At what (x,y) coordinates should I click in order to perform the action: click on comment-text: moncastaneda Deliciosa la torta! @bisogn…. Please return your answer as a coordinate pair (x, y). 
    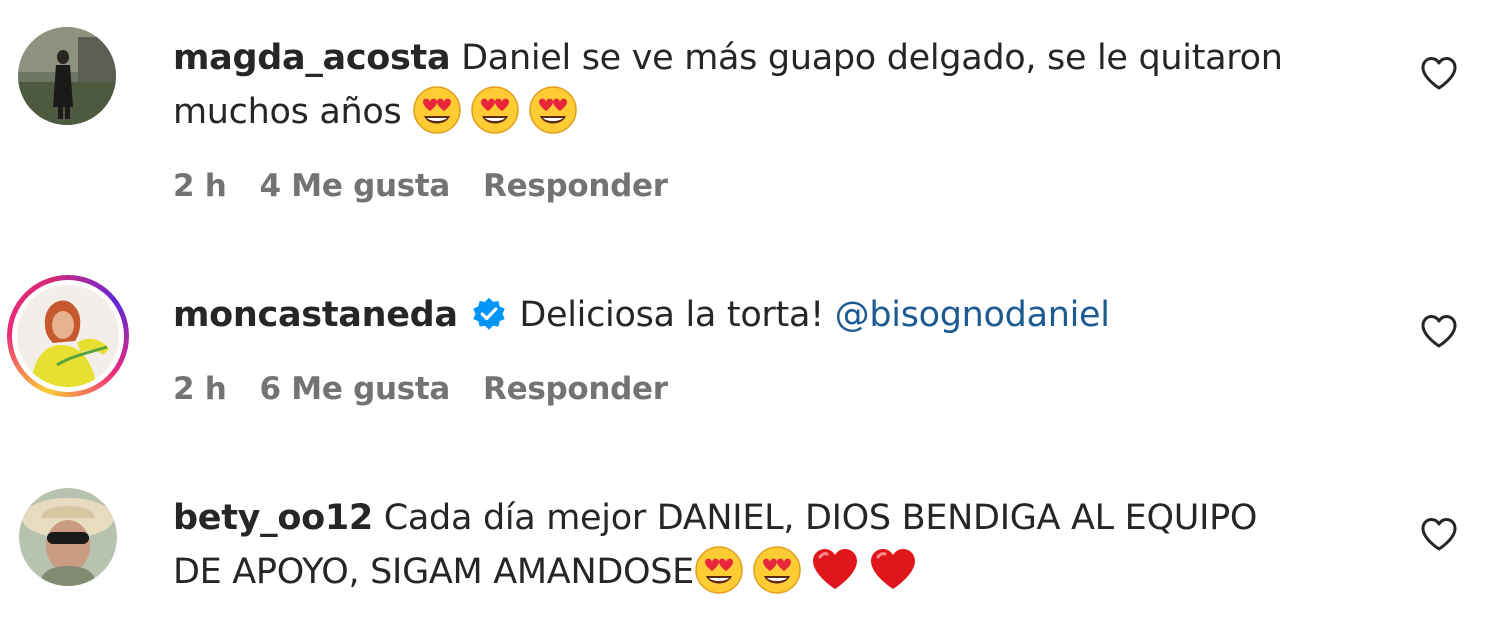
    Looking at the image, I should click on (778, 315).